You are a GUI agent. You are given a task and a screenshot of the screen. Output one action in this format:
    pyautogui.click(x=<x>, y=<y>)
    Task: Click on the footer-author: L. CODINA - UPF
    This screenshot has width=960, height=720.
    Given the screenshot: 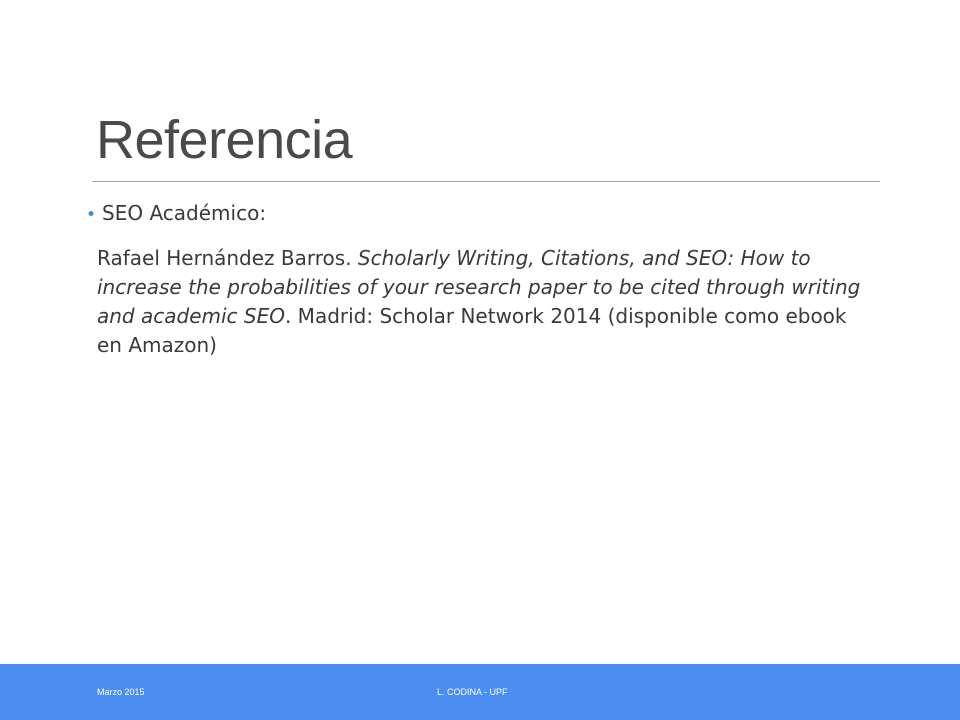 What is the action you would take?
    pyautogui.click(x=472, y=692)
    